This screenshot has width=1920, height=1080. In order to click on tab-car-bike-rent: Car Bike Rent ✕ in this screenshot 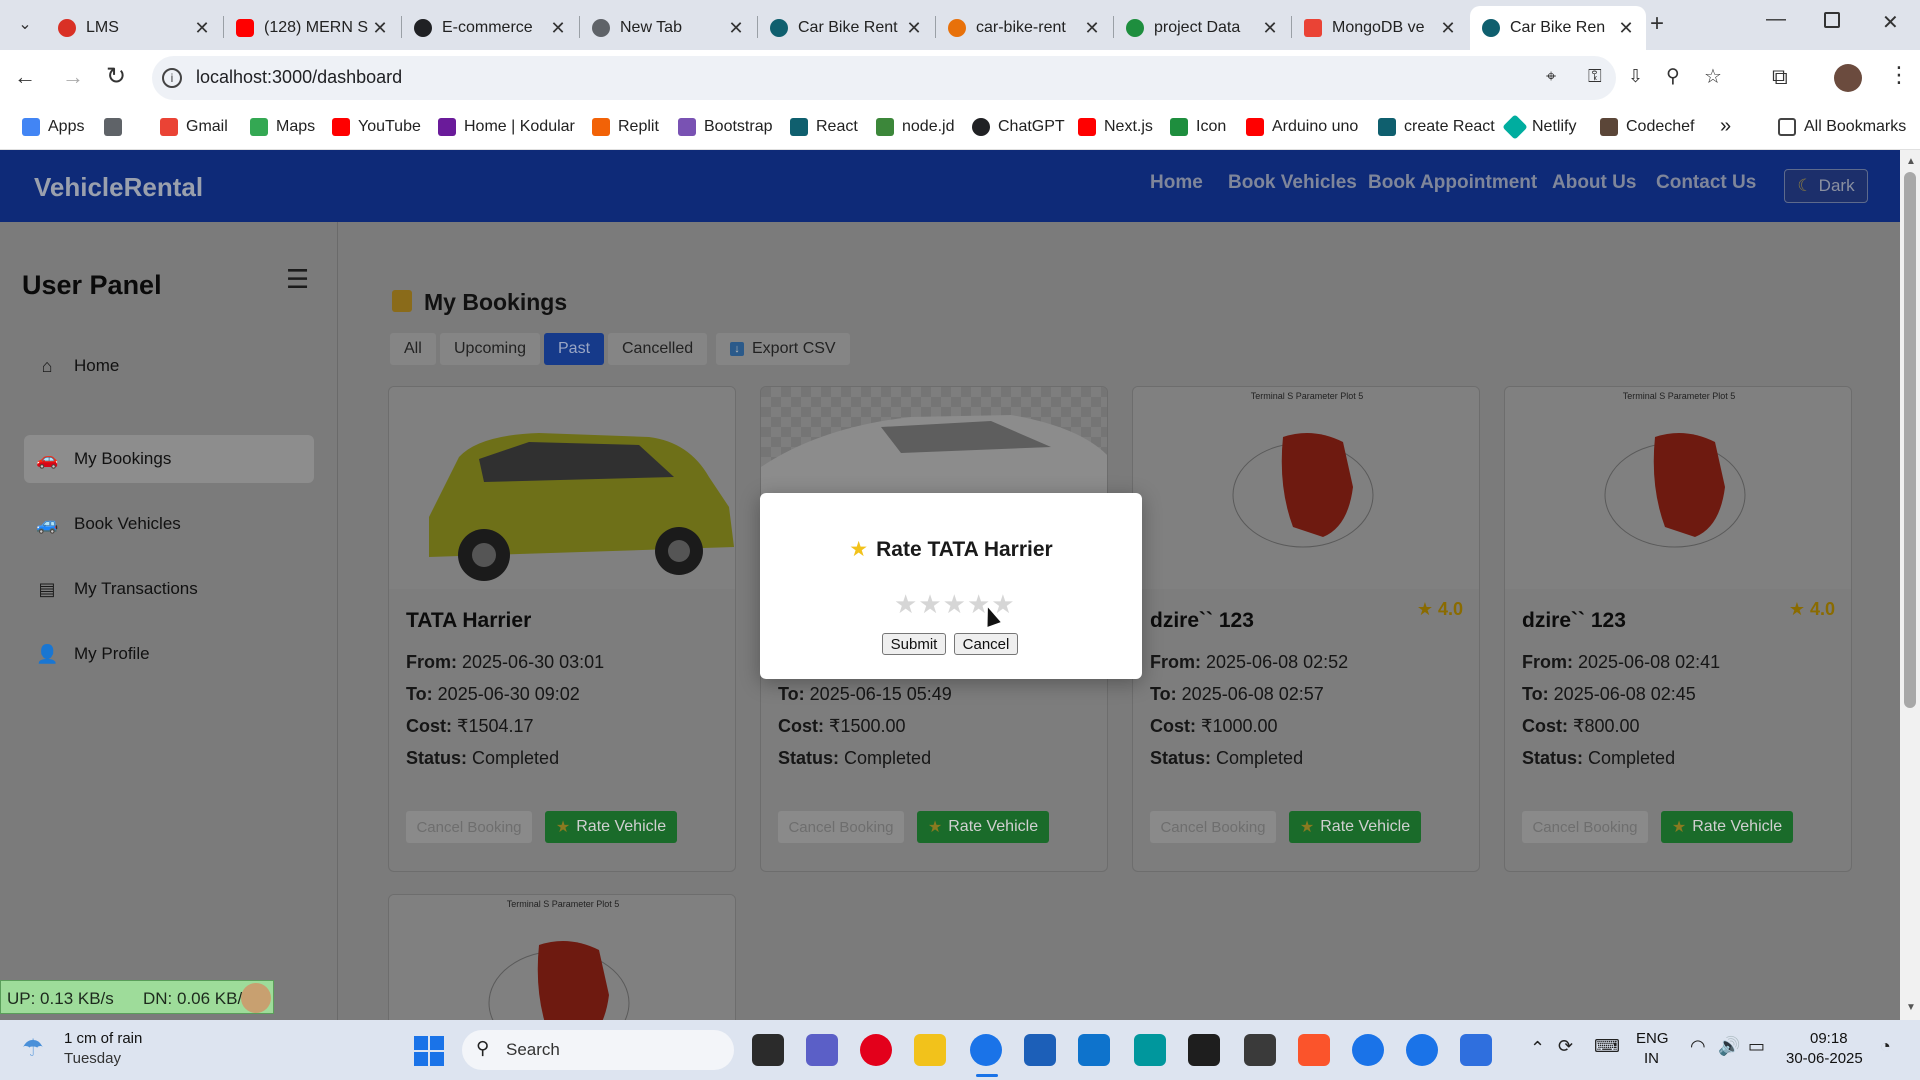, I will do `click(846, 28)`.